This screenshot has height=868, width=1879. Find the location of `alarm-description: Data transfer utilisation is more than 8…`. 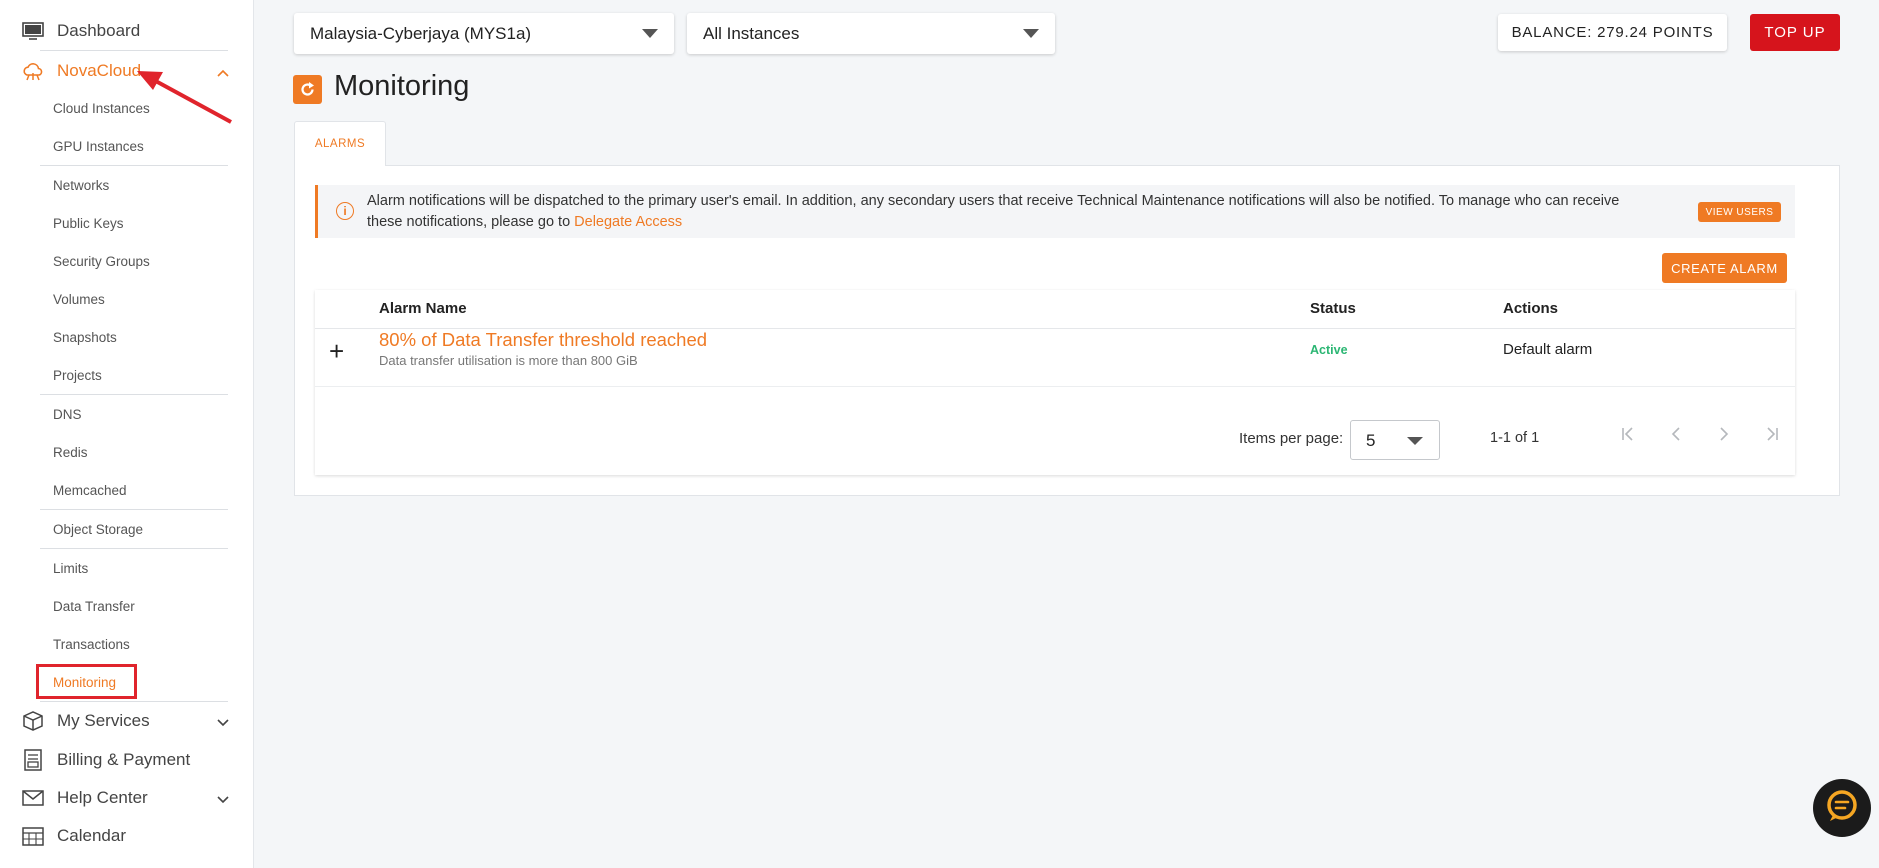

alarm-description: Data transfer utilisation is more than 8… is located at coordinates (508, 360).